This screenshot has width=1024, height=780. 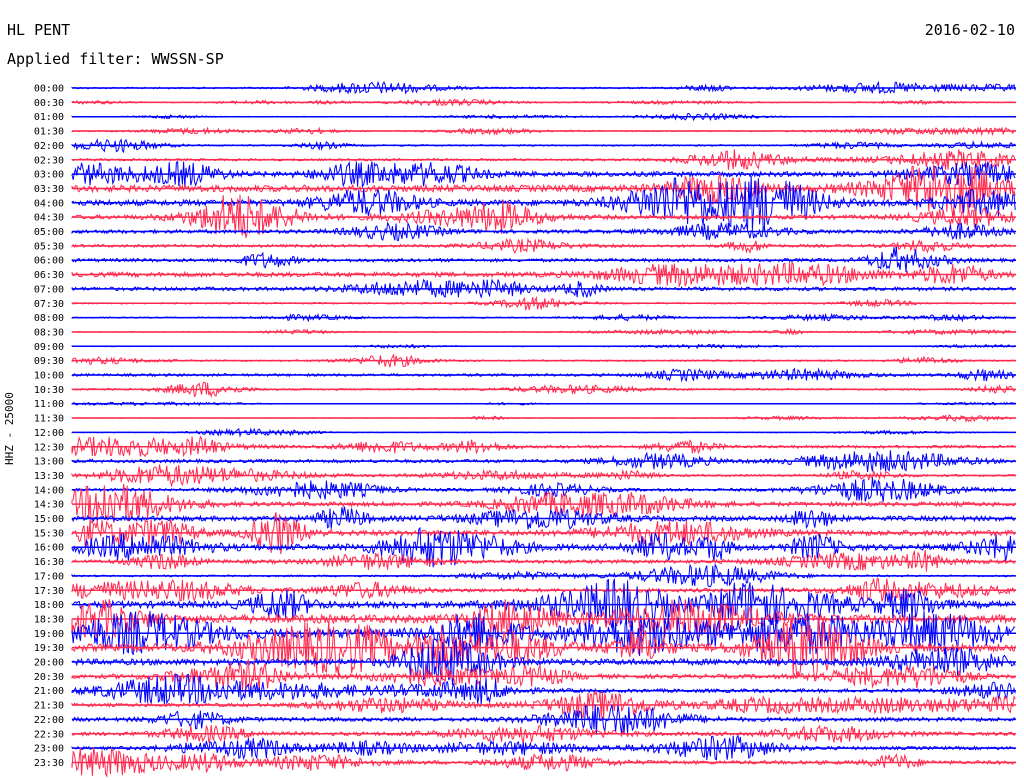 What do you see at coordinates (49, 447) in the screenshot?
I see `time-tick-label: 12:30` at bounding box center [49, 447].